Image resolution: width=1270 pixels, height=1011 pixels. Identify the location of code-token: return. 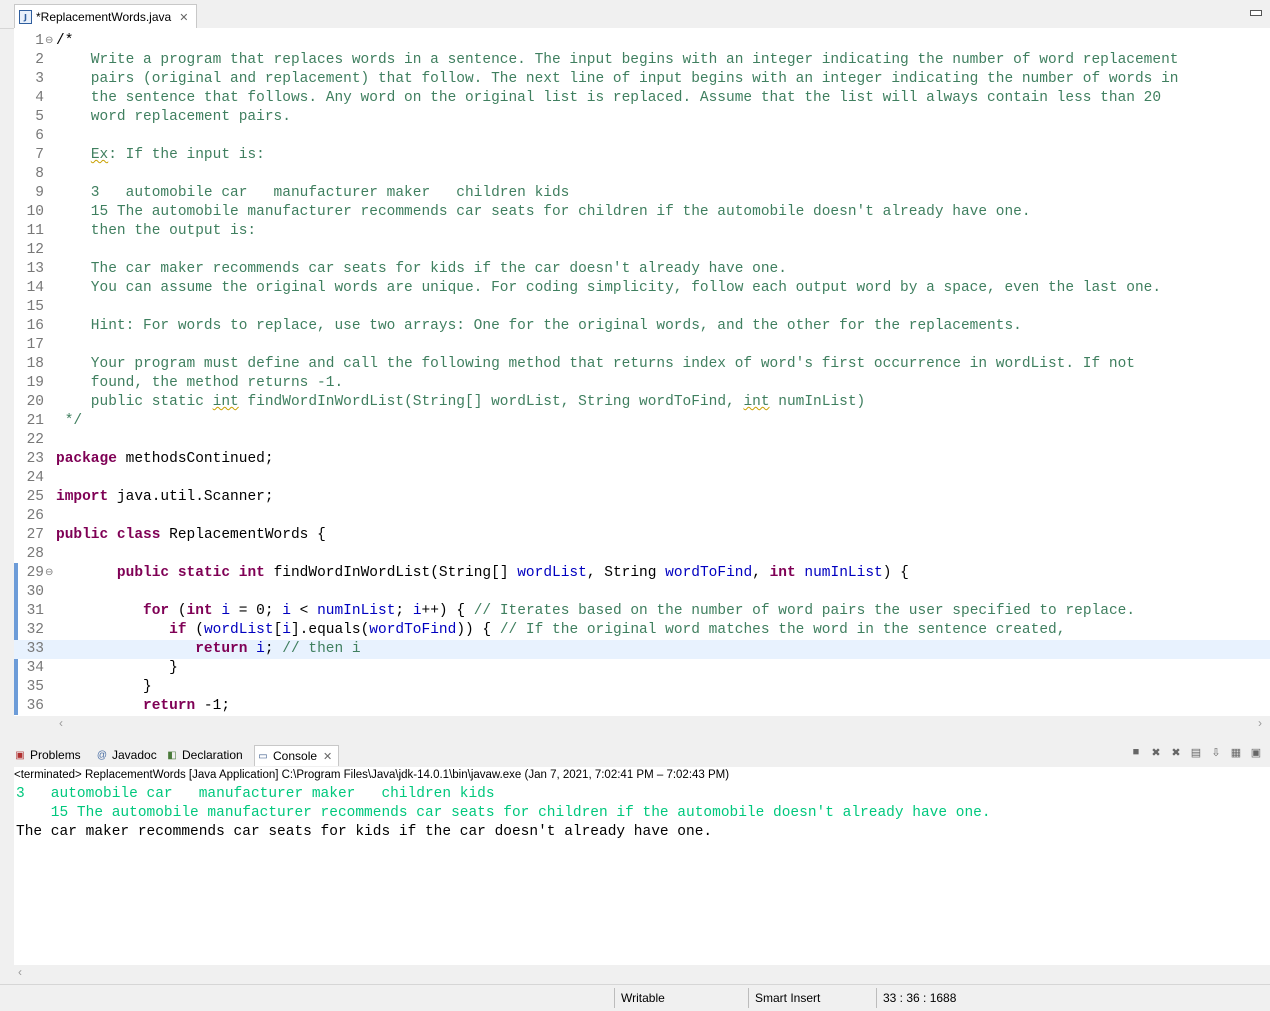
(169, 706).